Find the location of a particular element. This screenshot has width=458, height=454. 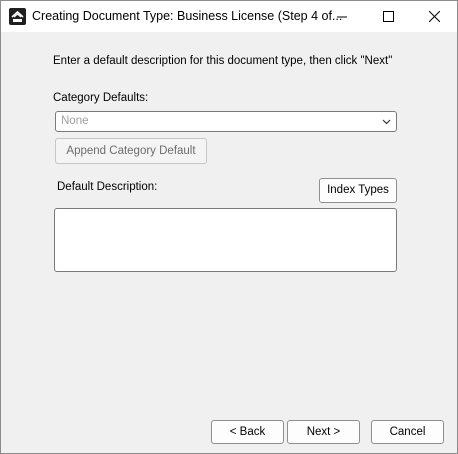

maximize-icon is located at coordinates (388, 16).